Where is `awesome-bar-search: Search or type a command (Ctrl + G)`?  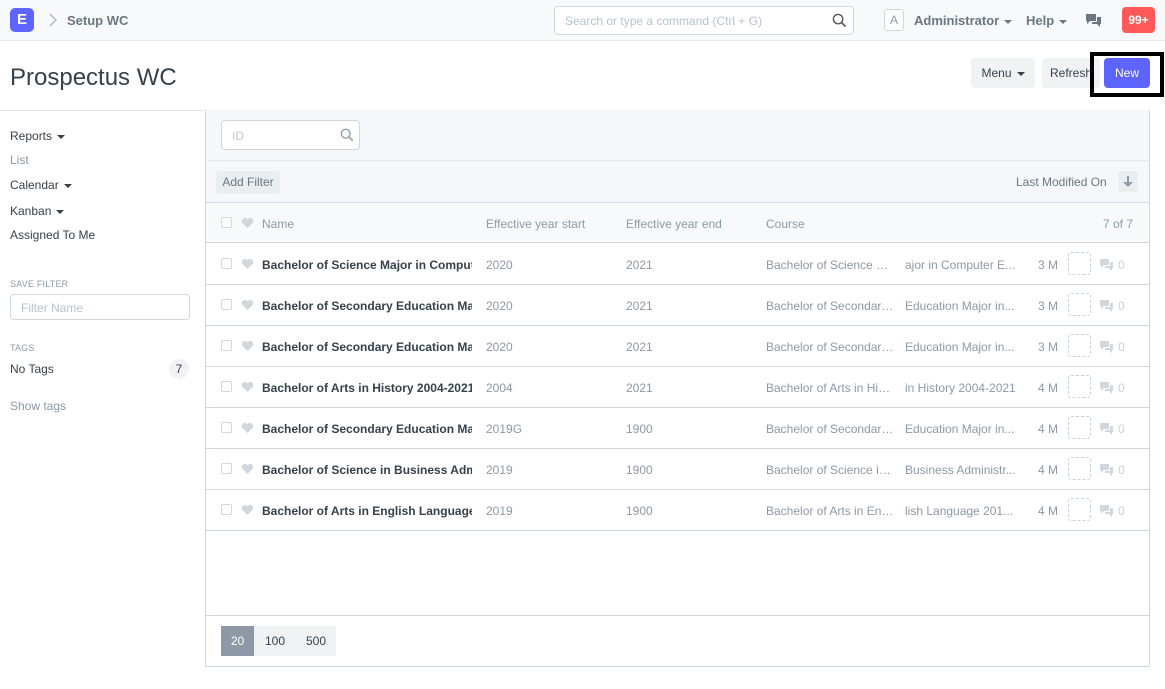 awesome-bar-search: Search or type a command (Ctrl + G) is located at coordinates (704, 20).